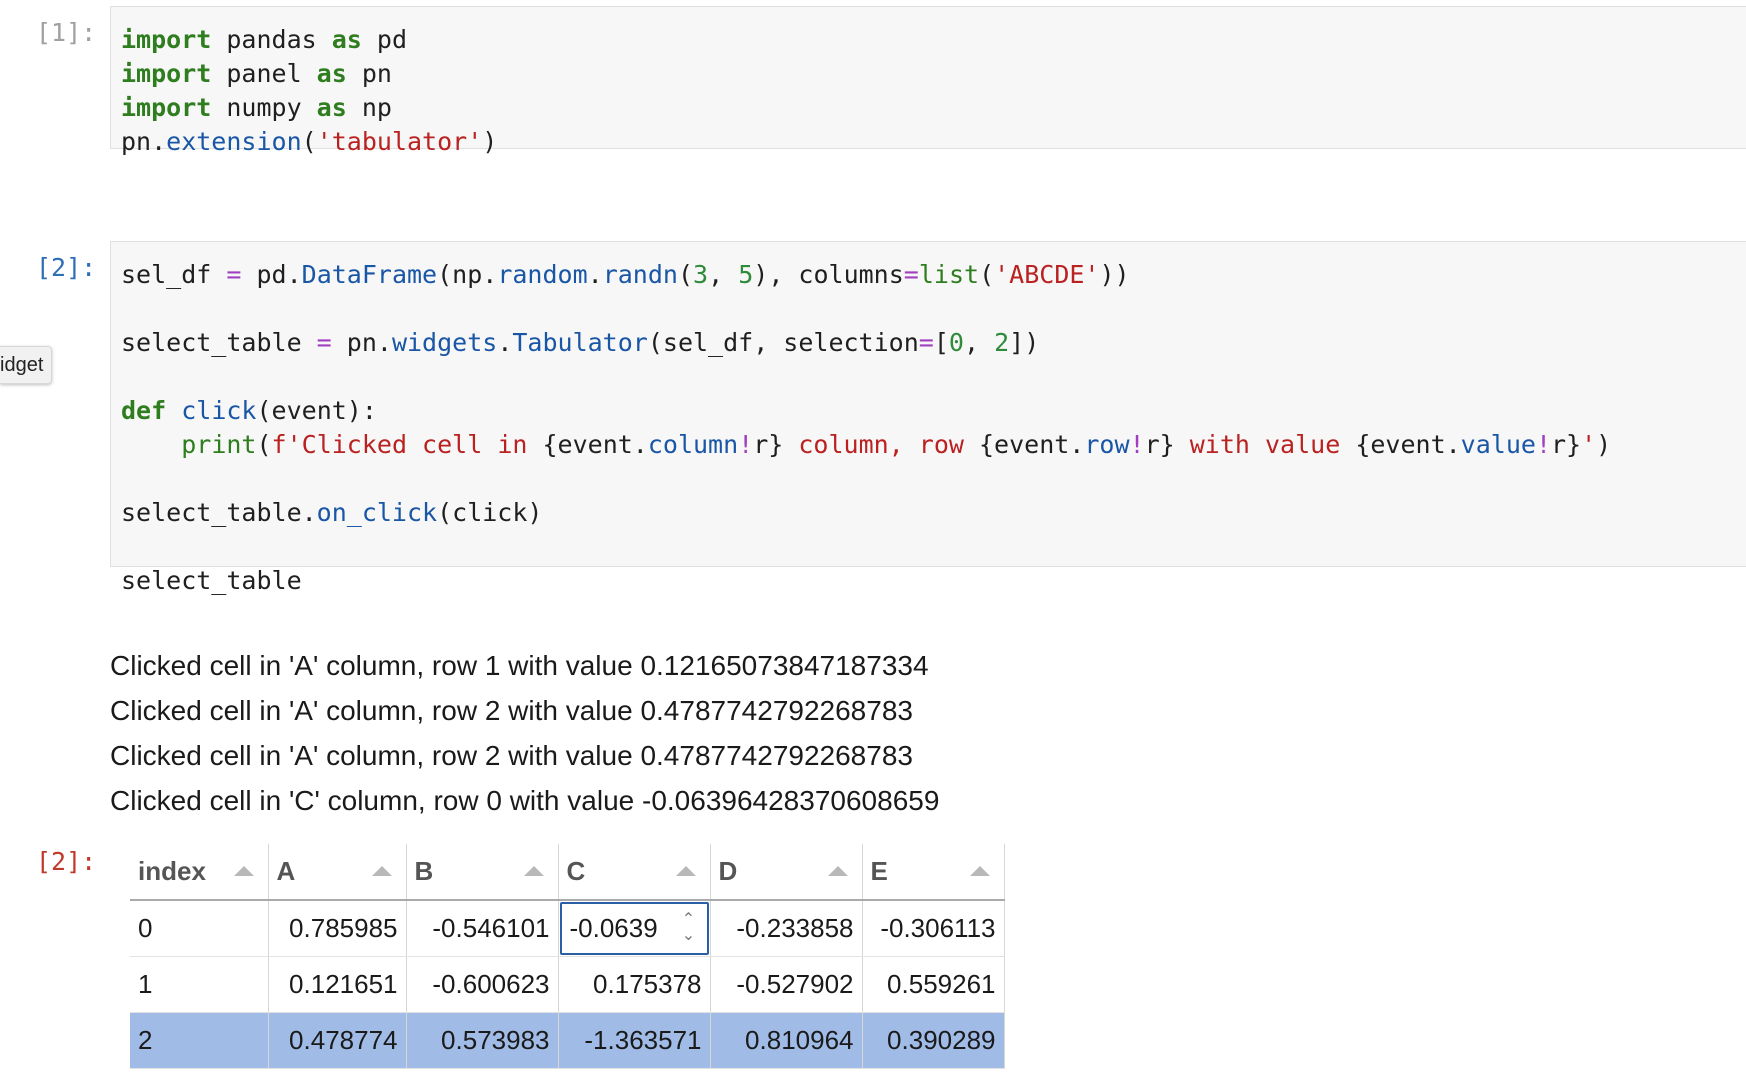  What do you see at coordinates (482, 1040) in the screenshot?
I see `table-cell: 0.573983` at bounding box center [482, 1040].